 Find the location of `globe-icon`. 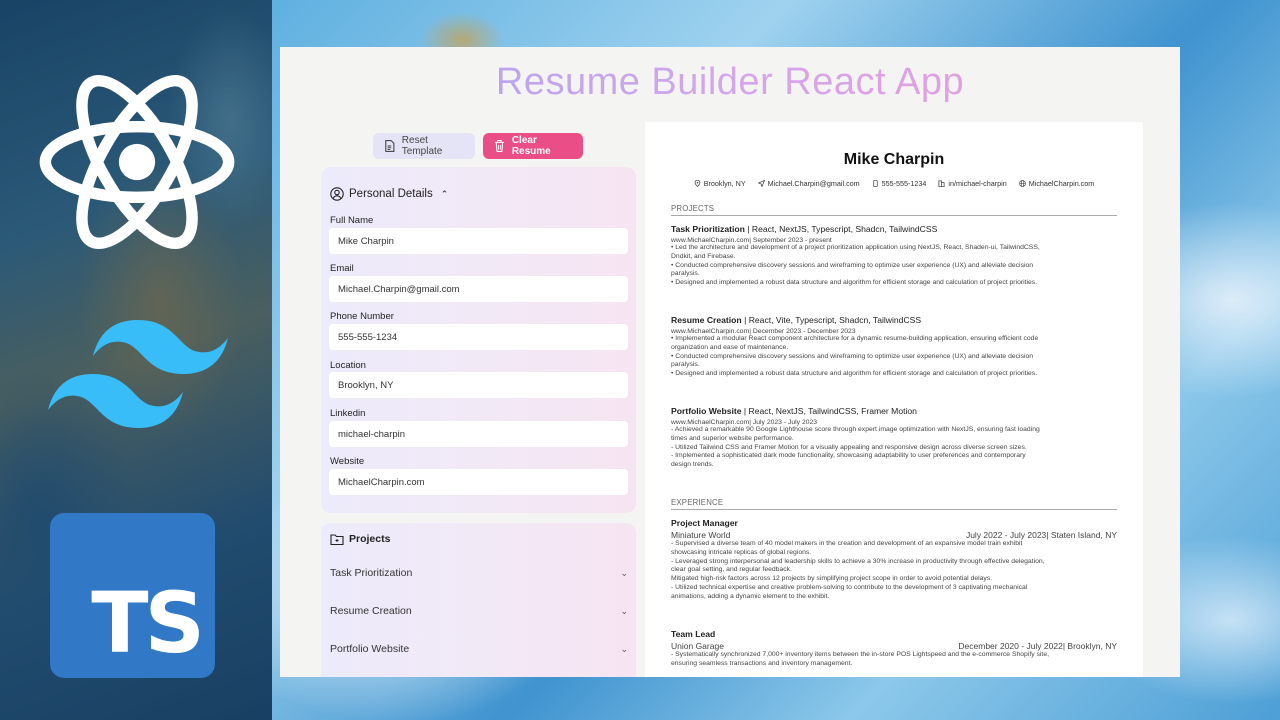

globe-icon is located at coordinates (1022, 183).